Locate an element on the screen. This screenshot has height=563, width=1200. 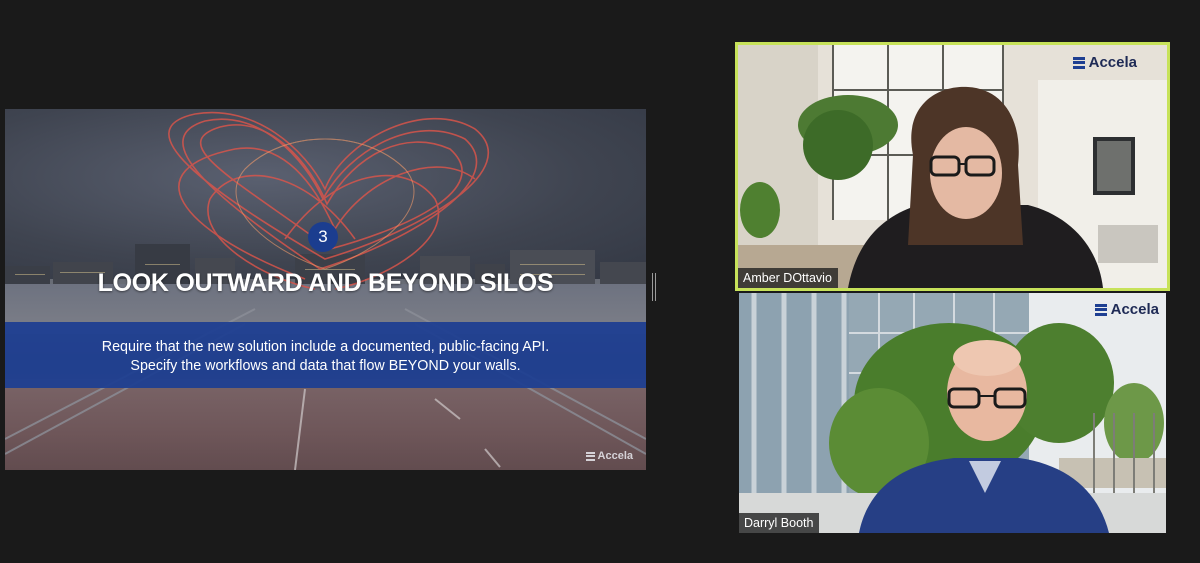
tile-logo-darryl: Accela is located at coordinates (1126, 309).